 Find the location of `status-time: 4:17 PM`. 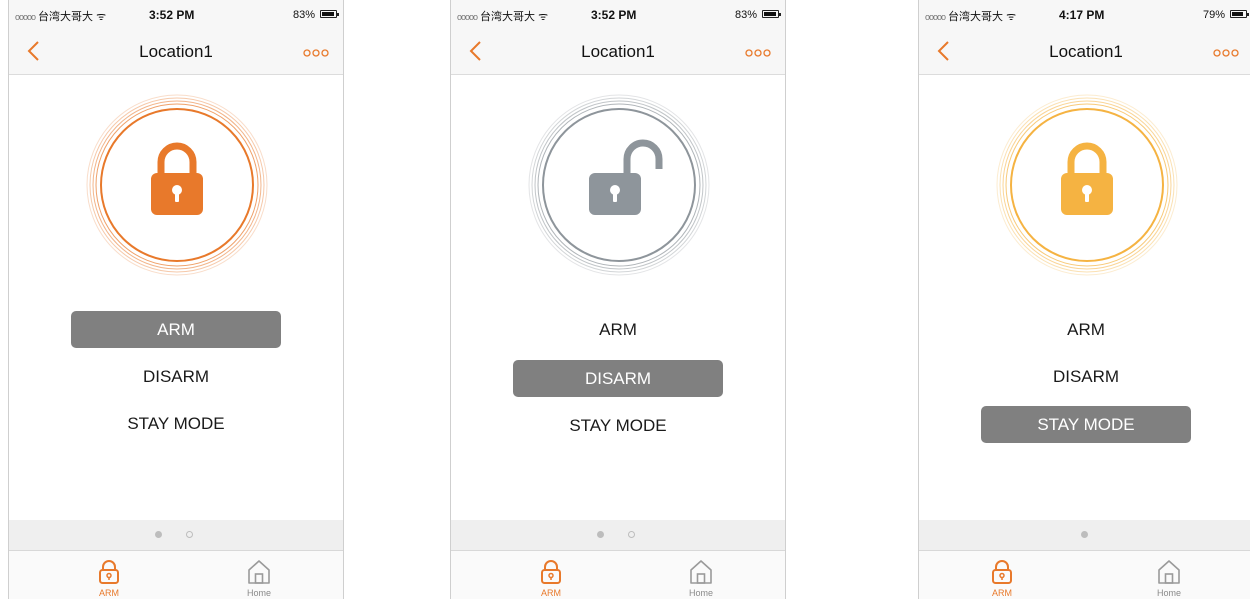

status-time: 4:17 PM is located at coordinates (1082, 15).